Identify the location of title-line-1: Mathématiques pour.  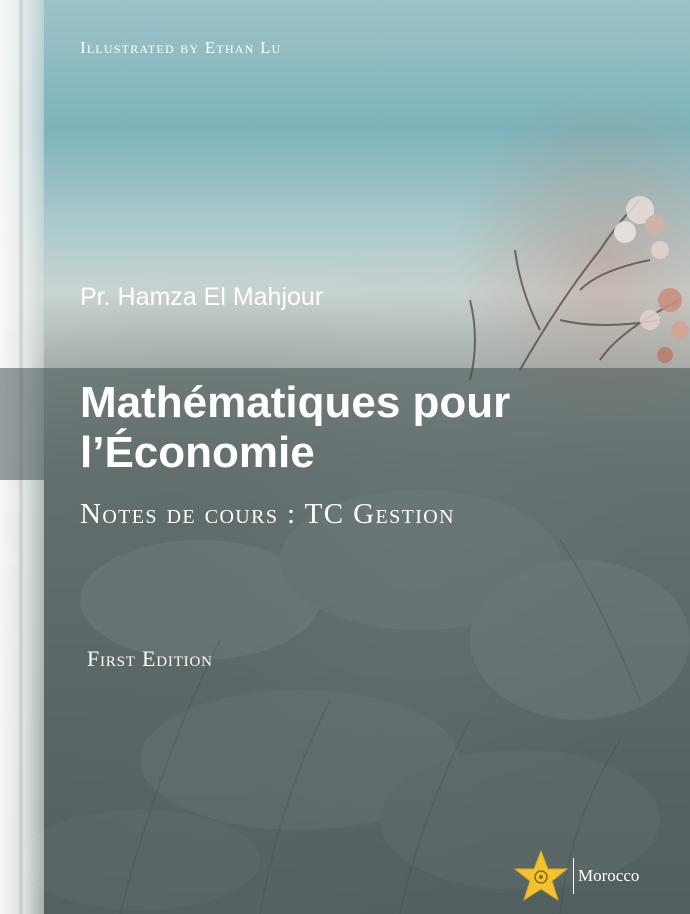
(295, 402).